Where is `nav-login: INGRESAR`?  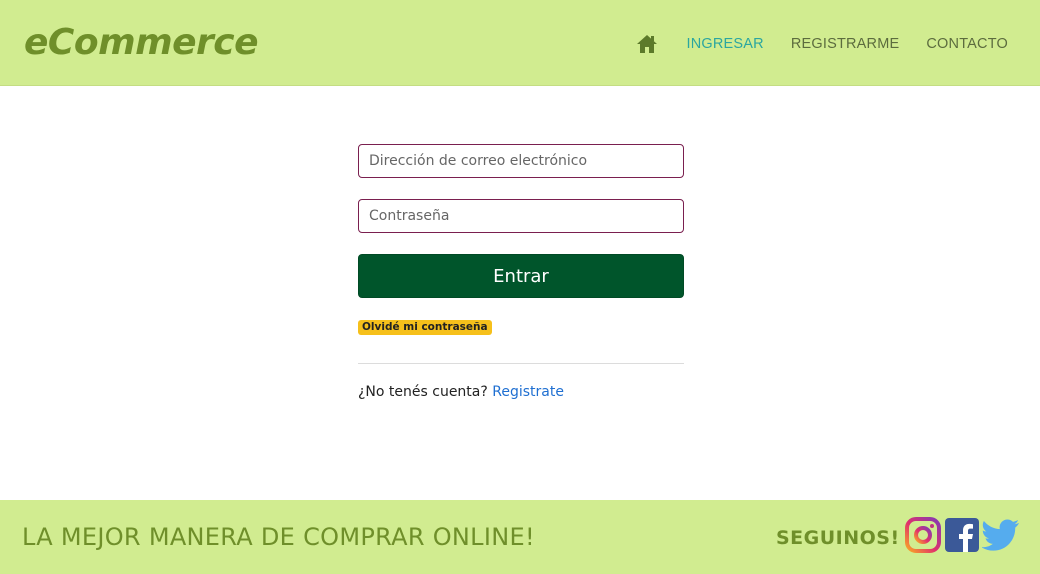
nav-login: INGRESAR is located at coordinates (724, 44).